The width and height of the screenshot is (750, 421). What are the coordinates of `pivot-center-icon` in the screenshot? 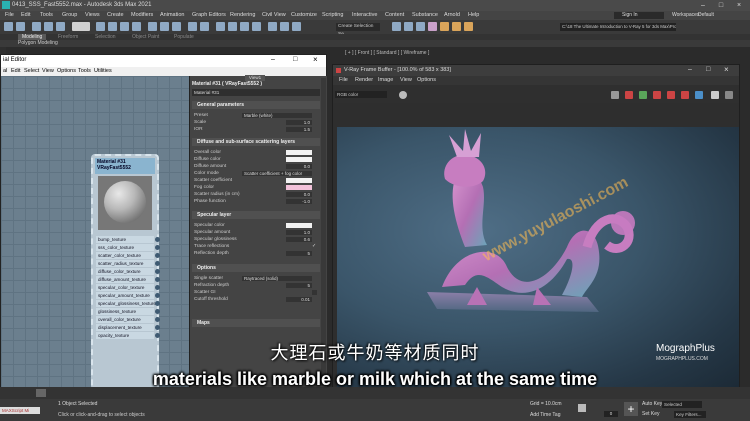 It's located at (204, 26).